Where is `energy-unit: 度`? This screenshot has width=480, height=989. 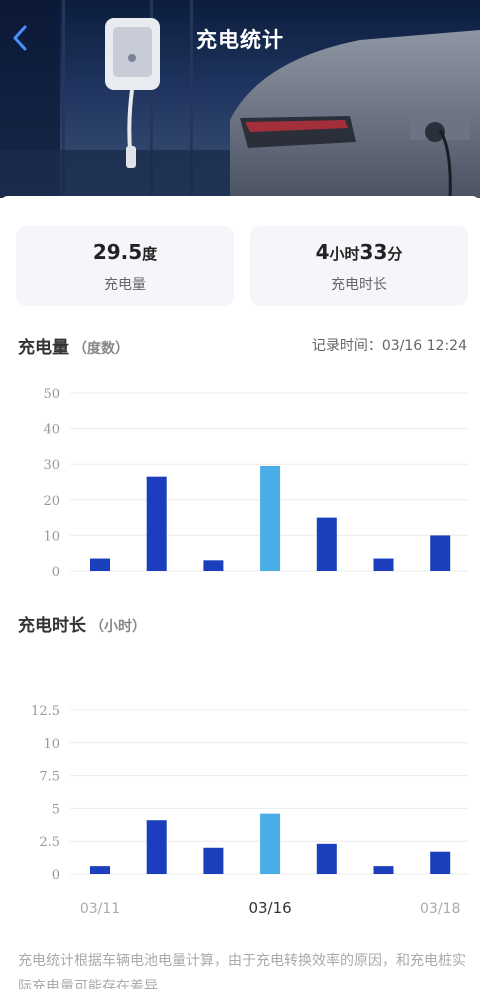
energy-unit: 度 is located at coordinates (150, 254).